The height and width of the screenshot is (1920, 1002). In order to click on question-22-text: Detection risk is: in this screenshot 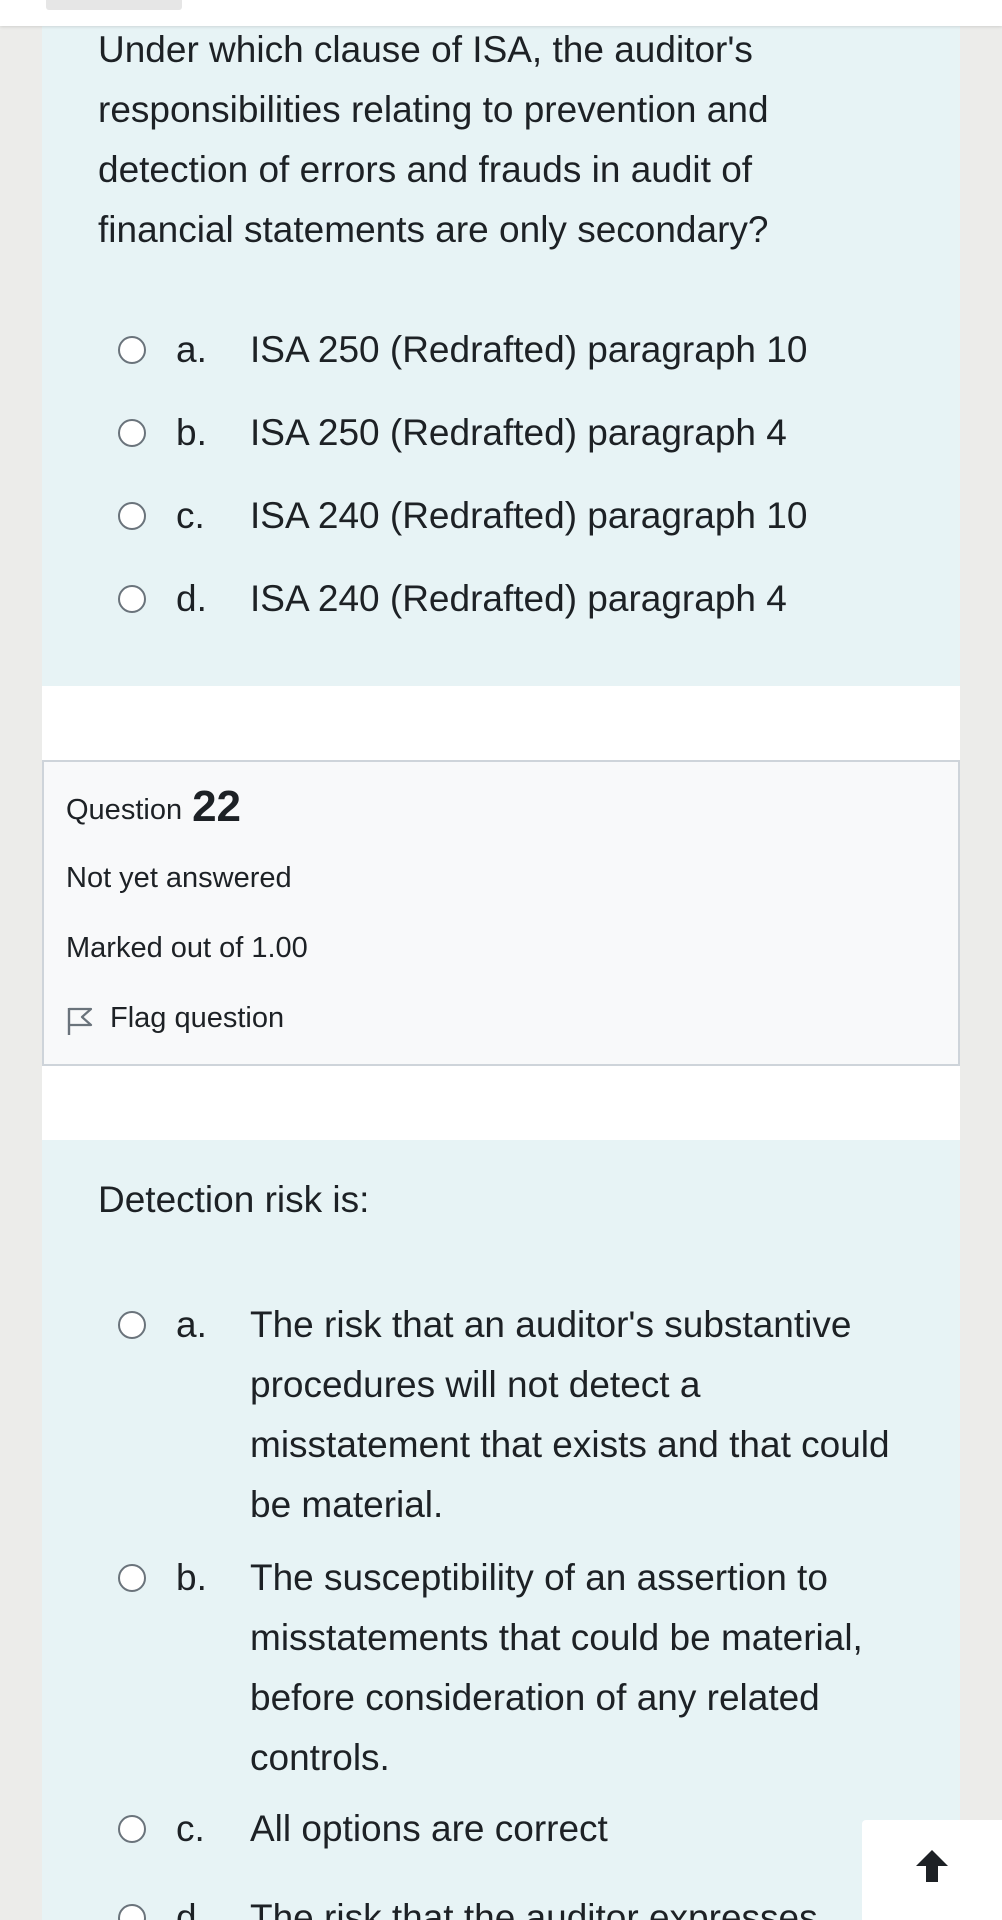, I will do `click(234, 1199)`.